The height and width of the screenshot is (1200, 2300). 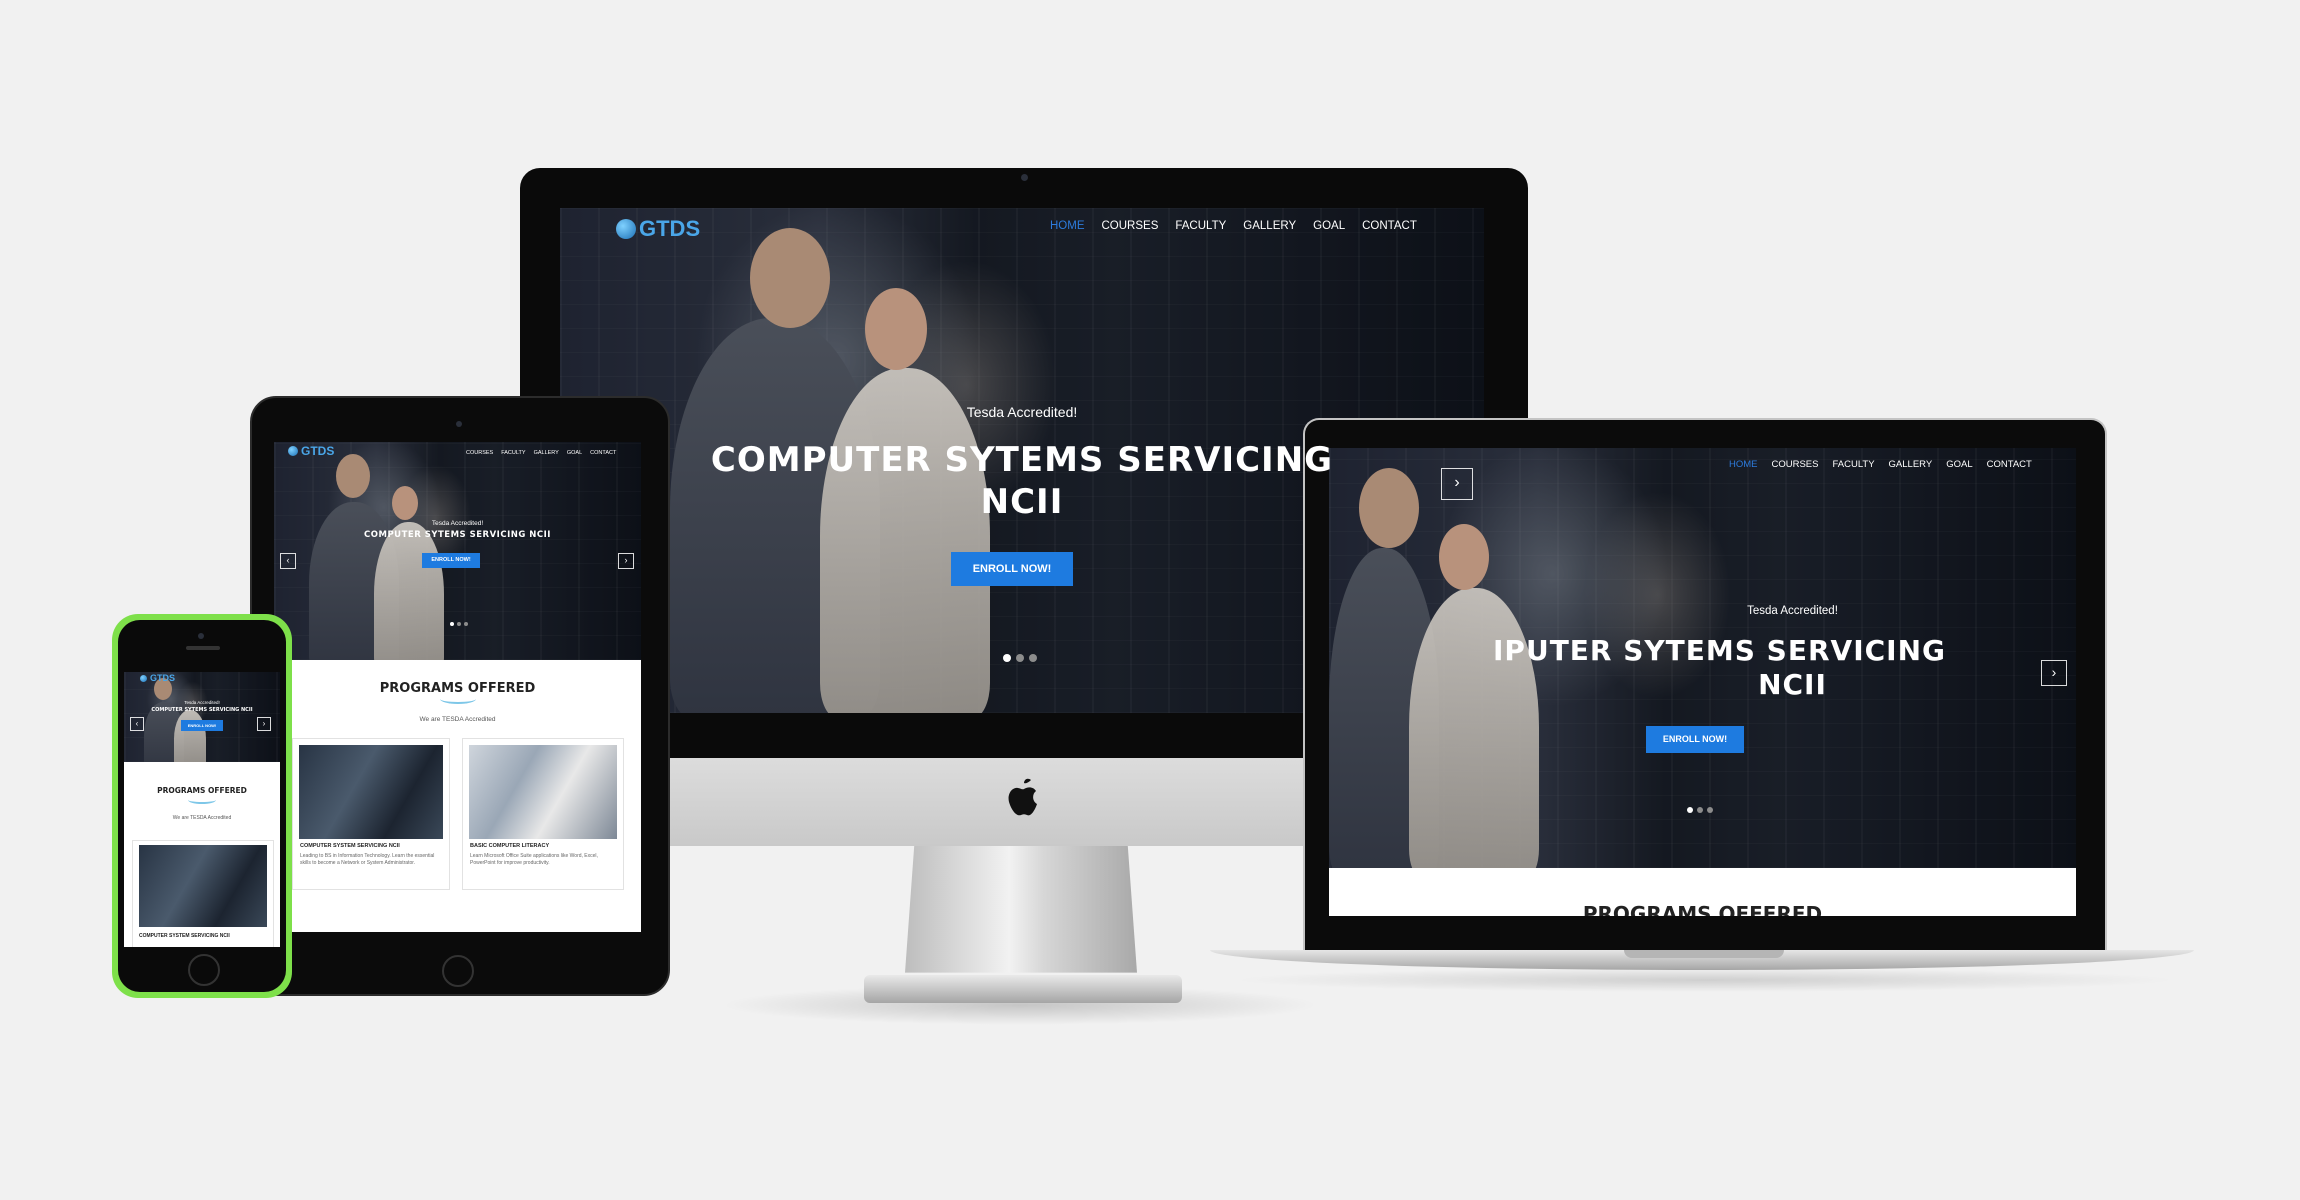 I want to click on laptop-hero-title-line1: IPUTER SYTEMS SERVICING, so click(x=1719, y=650).